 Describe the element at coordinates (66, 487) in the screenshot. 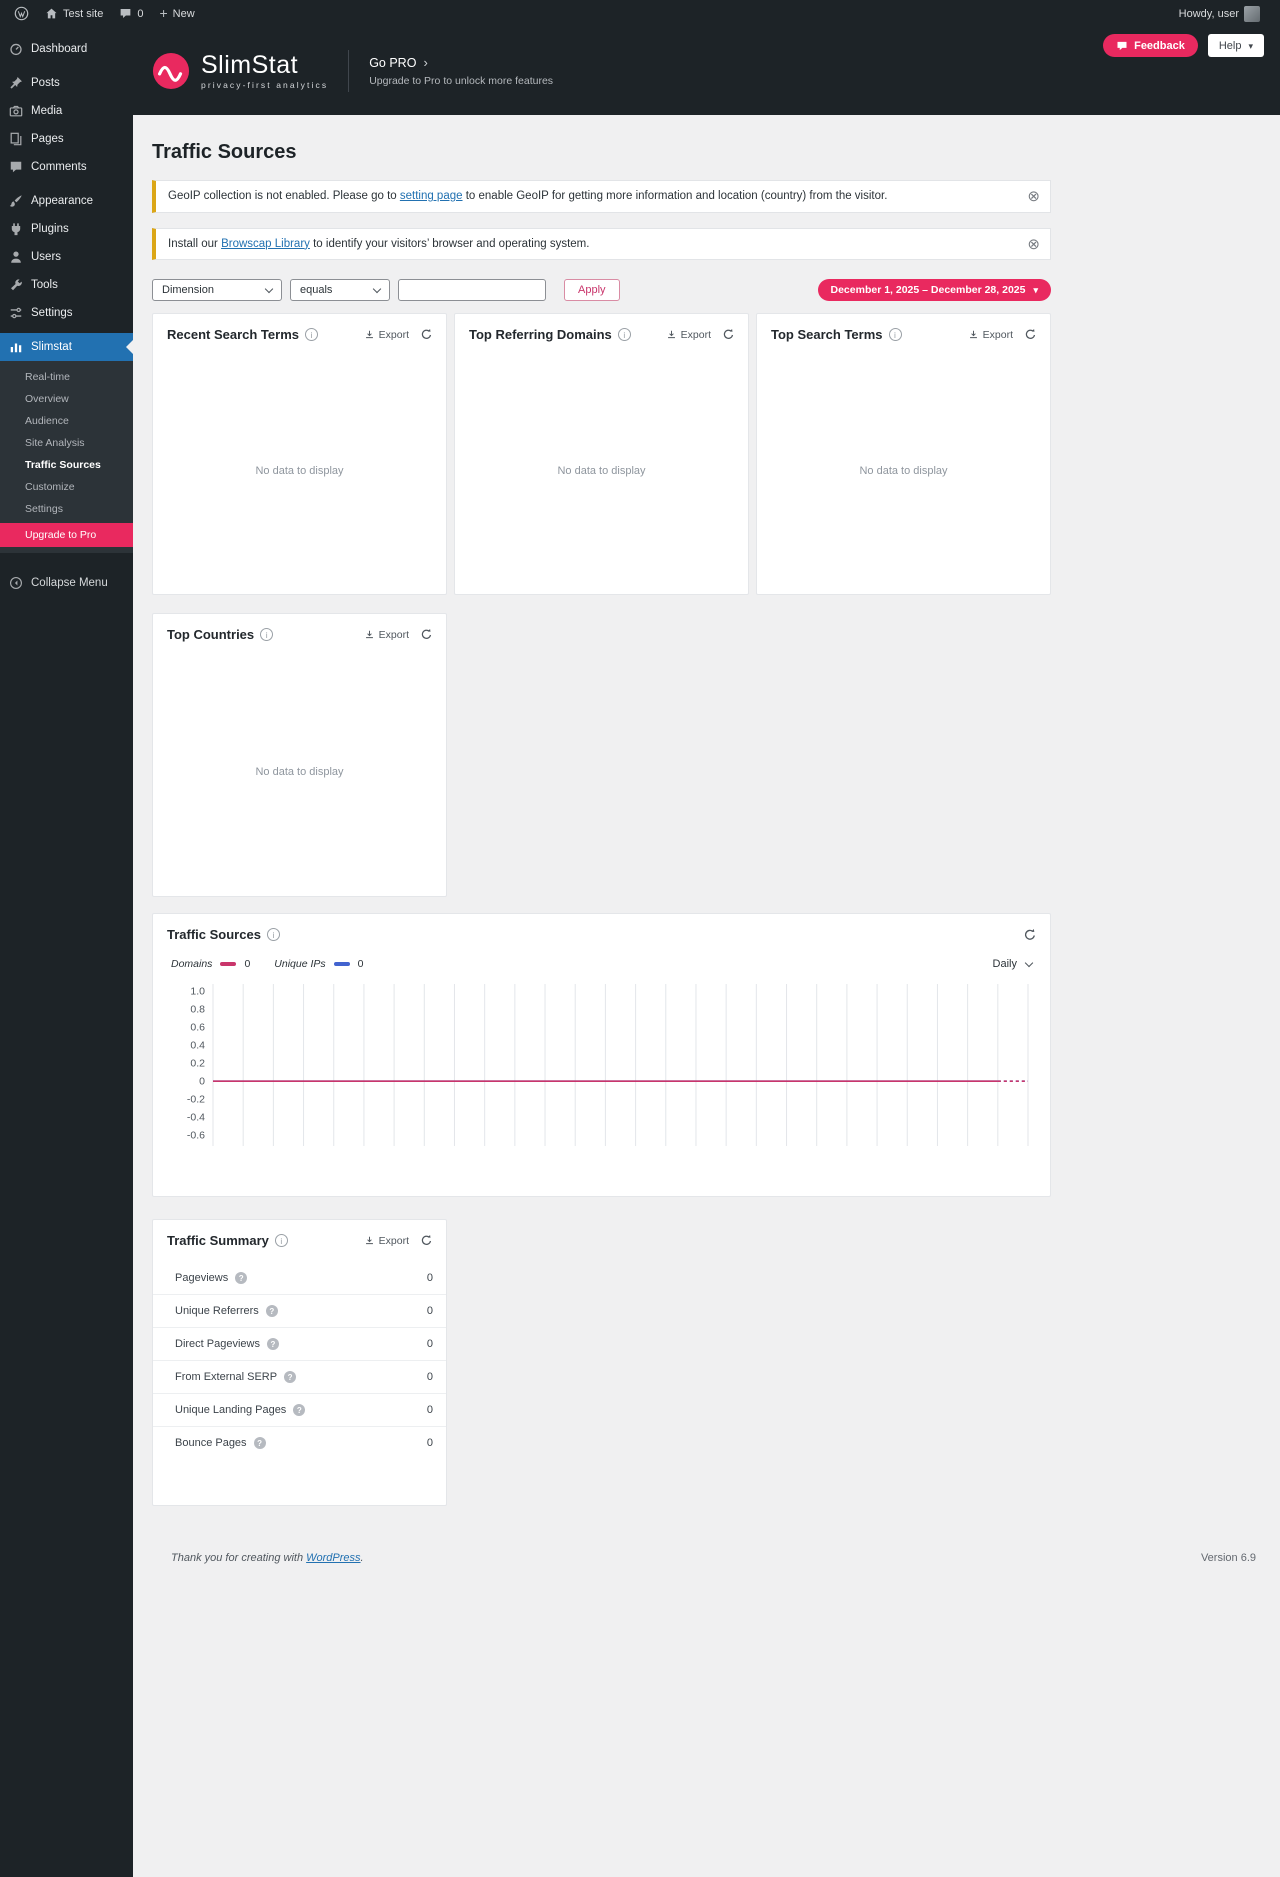

I see `submenu-customize: Customize` at that location.